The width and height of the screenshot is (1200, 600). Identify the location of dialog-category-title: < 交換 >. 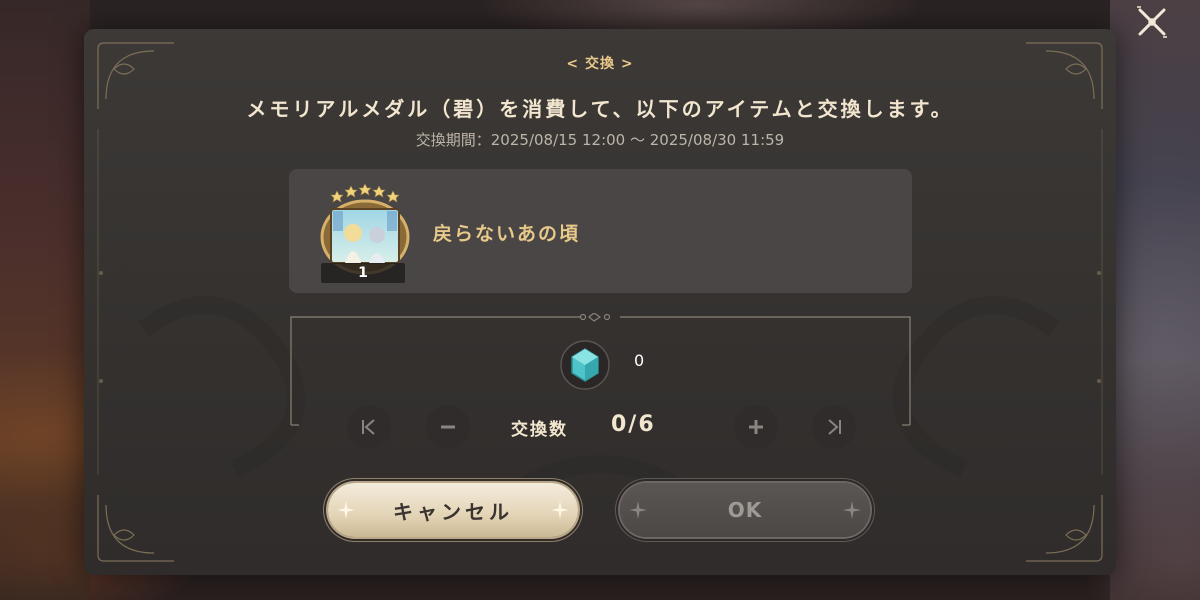
(600, 64).